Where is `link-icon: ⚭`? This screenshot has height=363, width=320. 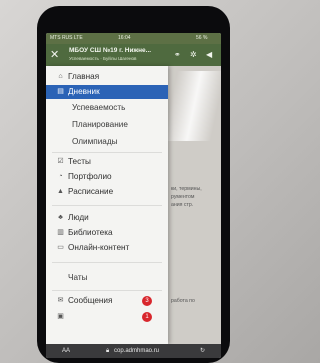 link-icon: ⚭ is located at coordinates (177, 55).